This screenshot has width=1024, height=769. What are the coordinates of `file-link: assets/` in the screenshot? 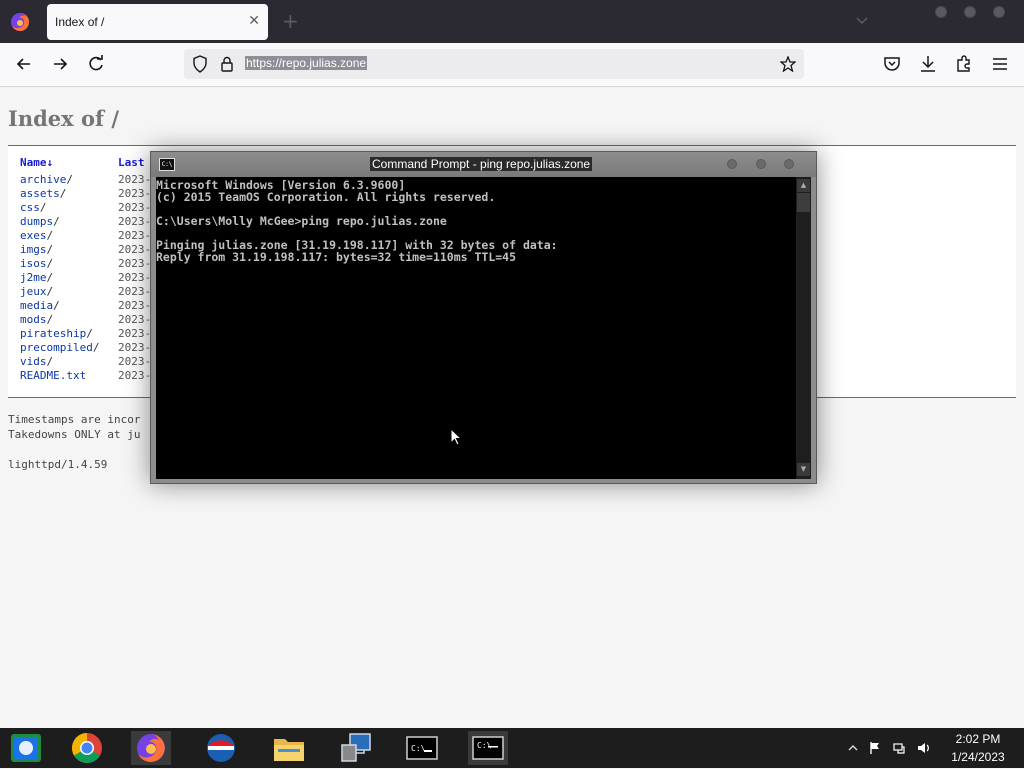 It's located at (43, 194).